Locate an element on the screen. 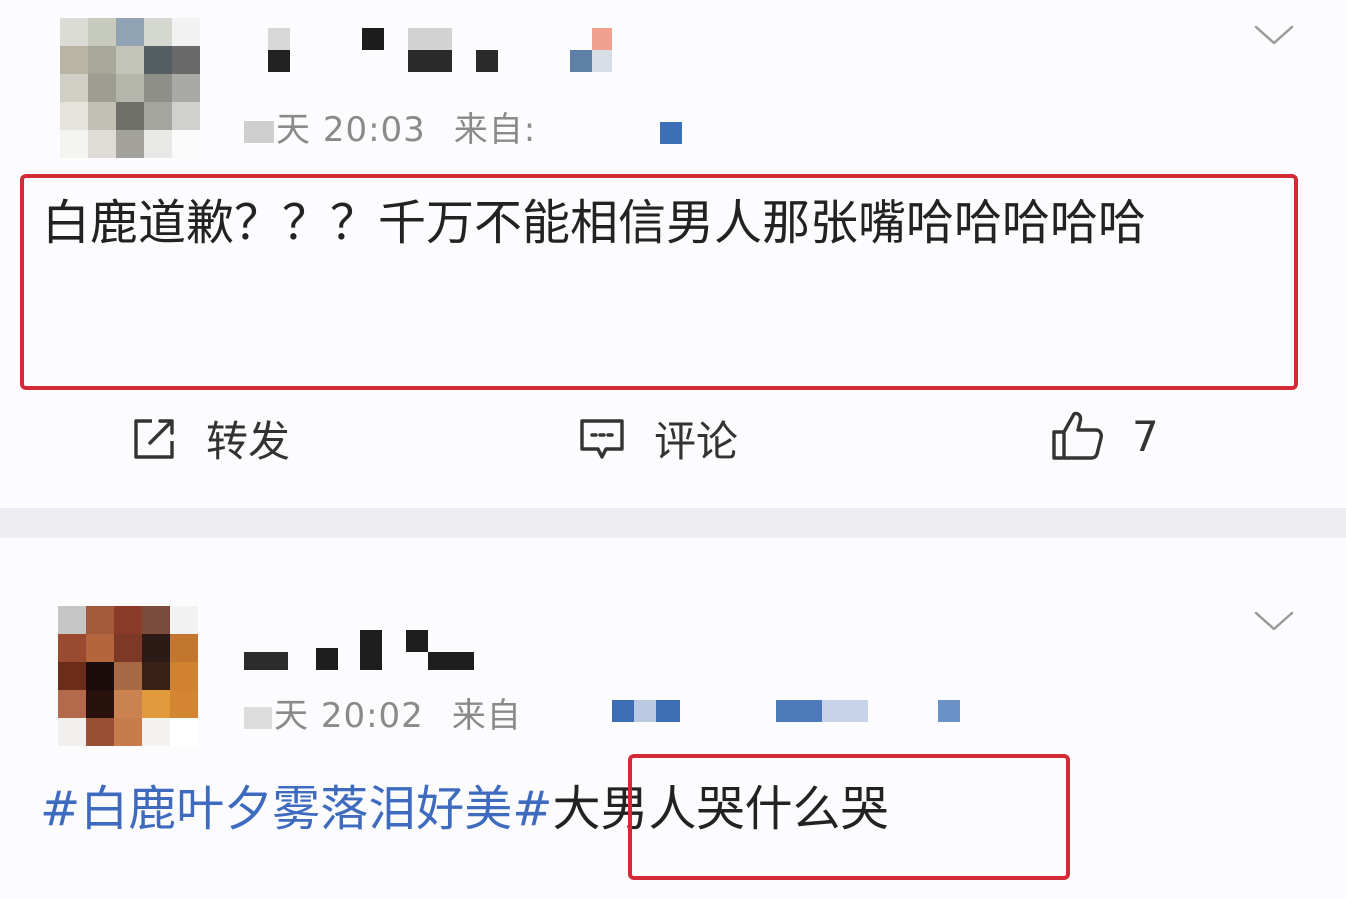 This screenshot has width=1346, height=898. highlight-box is located at coordinates (849, 817).